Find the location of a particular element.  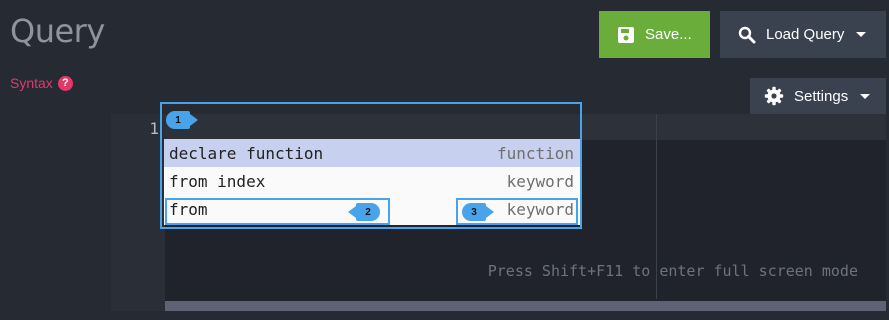

settings-button: Settings is located at coordinates (818, 96).